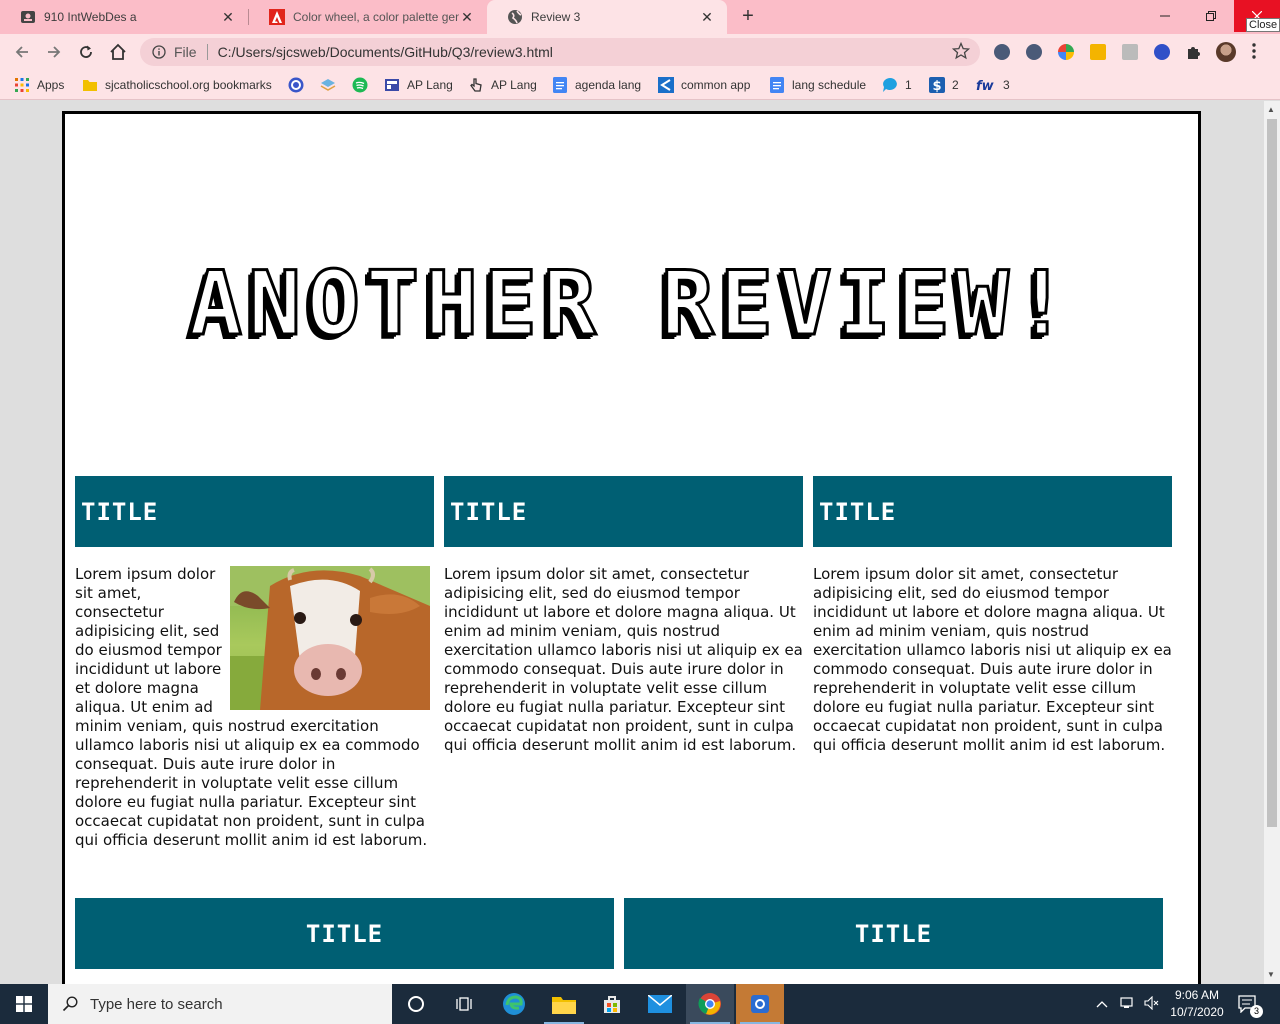 This screenshot has width=1280, height=1024. What do you see at coordinates (299, 85) in the screenshot?
I see `bookmark-quizlet` at bounding box center [299, 85].